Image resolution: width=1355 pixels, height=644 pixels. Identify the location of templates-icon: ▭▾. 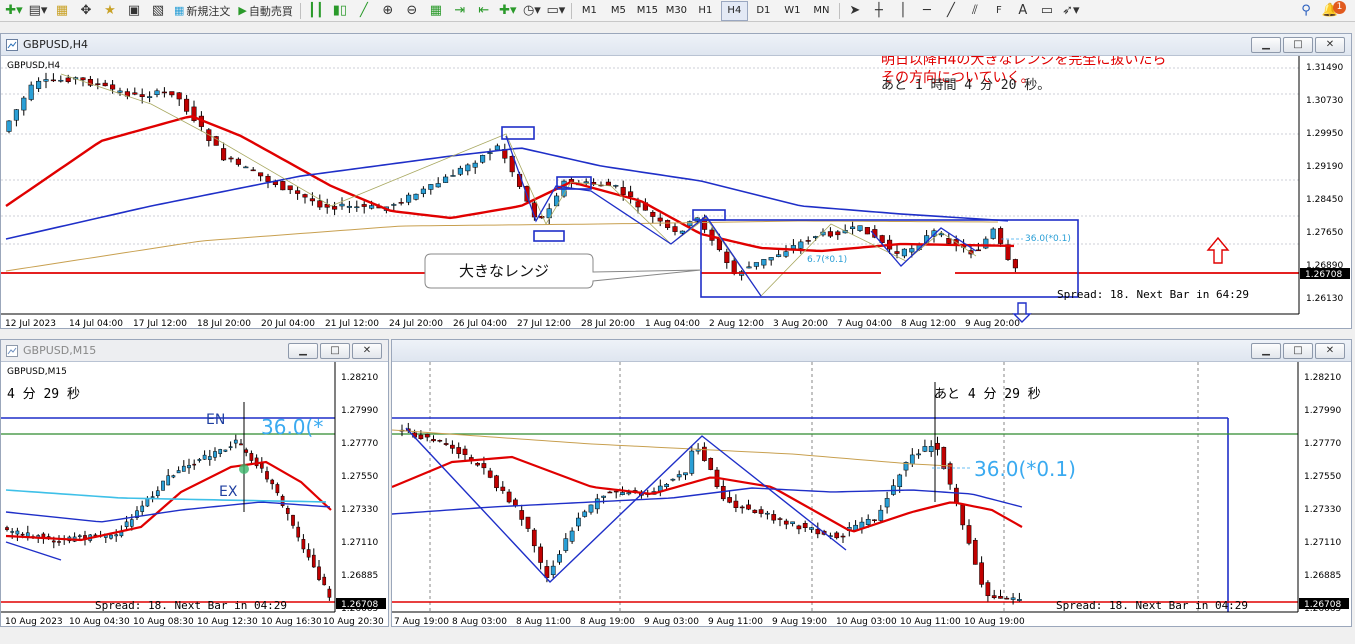
(556, 11).